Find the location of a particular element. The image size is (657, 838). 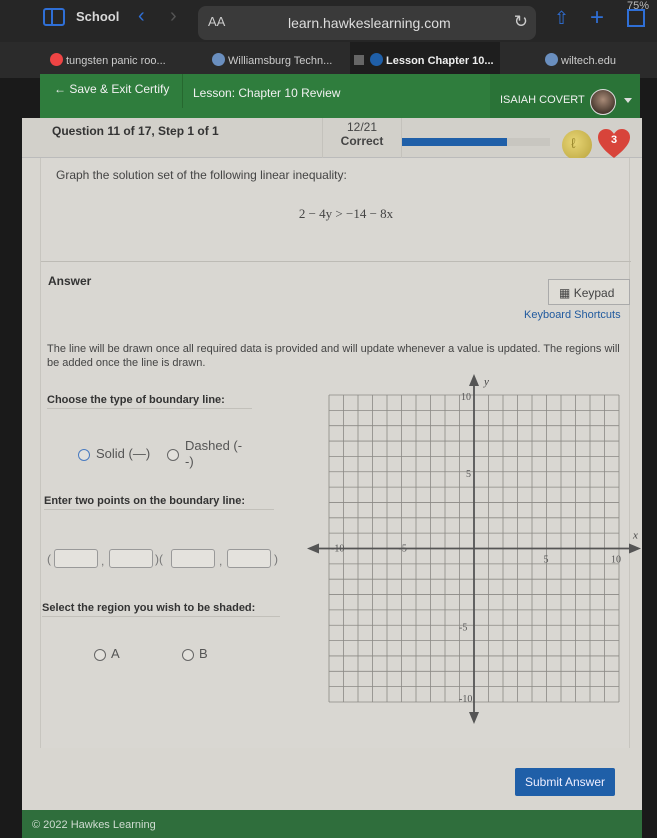

point2-y-input is located at coordinates (249, 558).